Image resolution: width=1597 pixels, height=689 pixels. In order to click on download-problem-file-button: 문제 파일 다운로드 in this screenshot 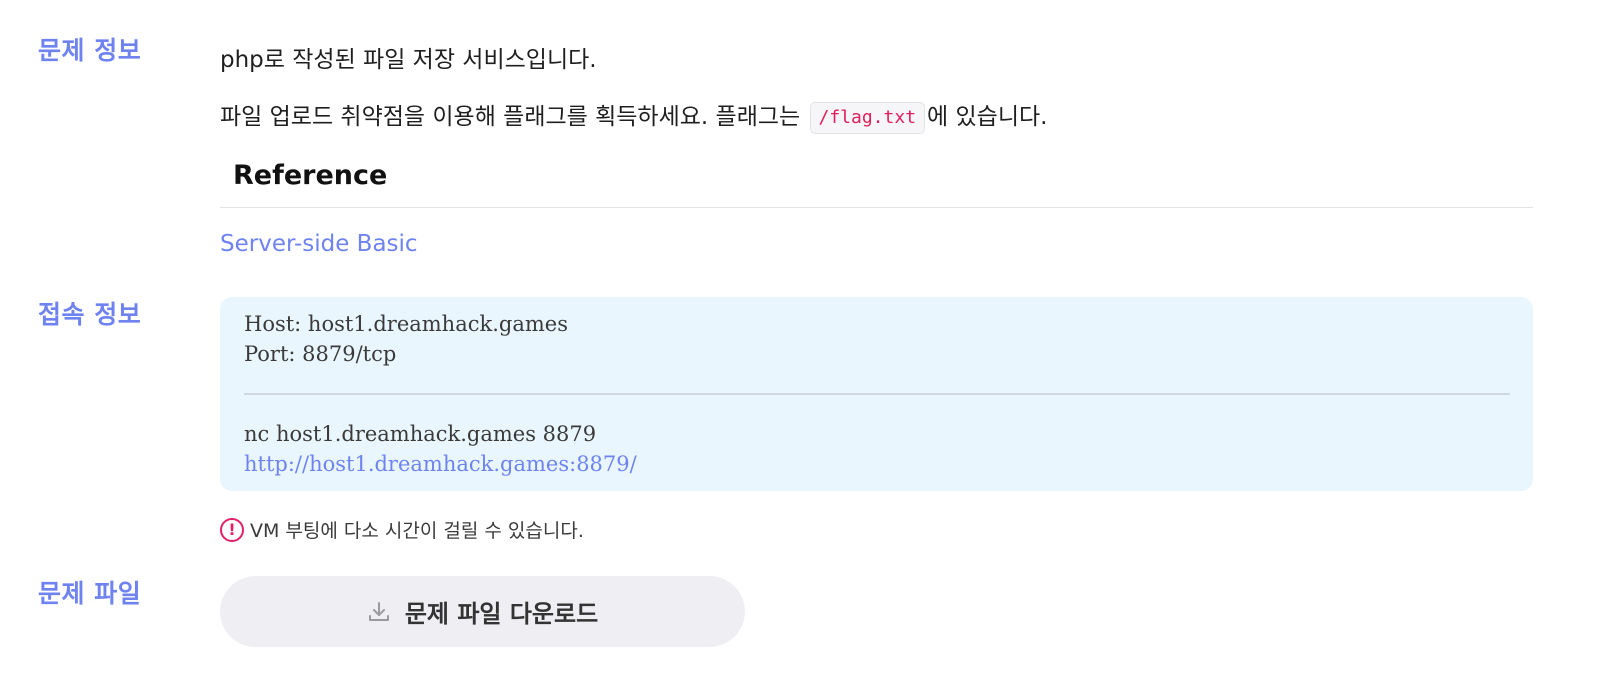, I will do `click(482, 611)`.